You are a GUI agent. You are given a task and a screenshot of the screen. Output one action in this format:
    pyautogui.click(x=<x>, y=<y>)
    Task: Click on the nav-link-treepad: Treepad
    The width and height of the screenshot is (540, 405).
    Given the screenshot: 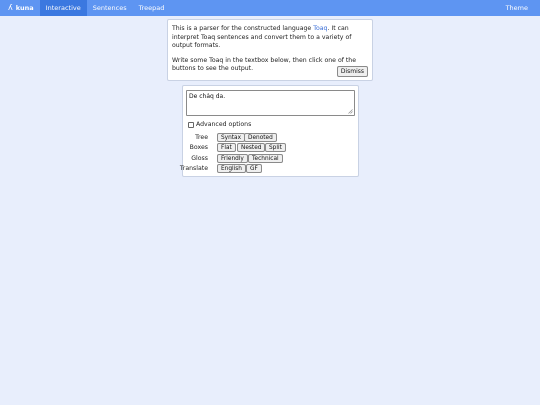 What is the action you would take?
    pyautogui.click(x=152, y=8)
    